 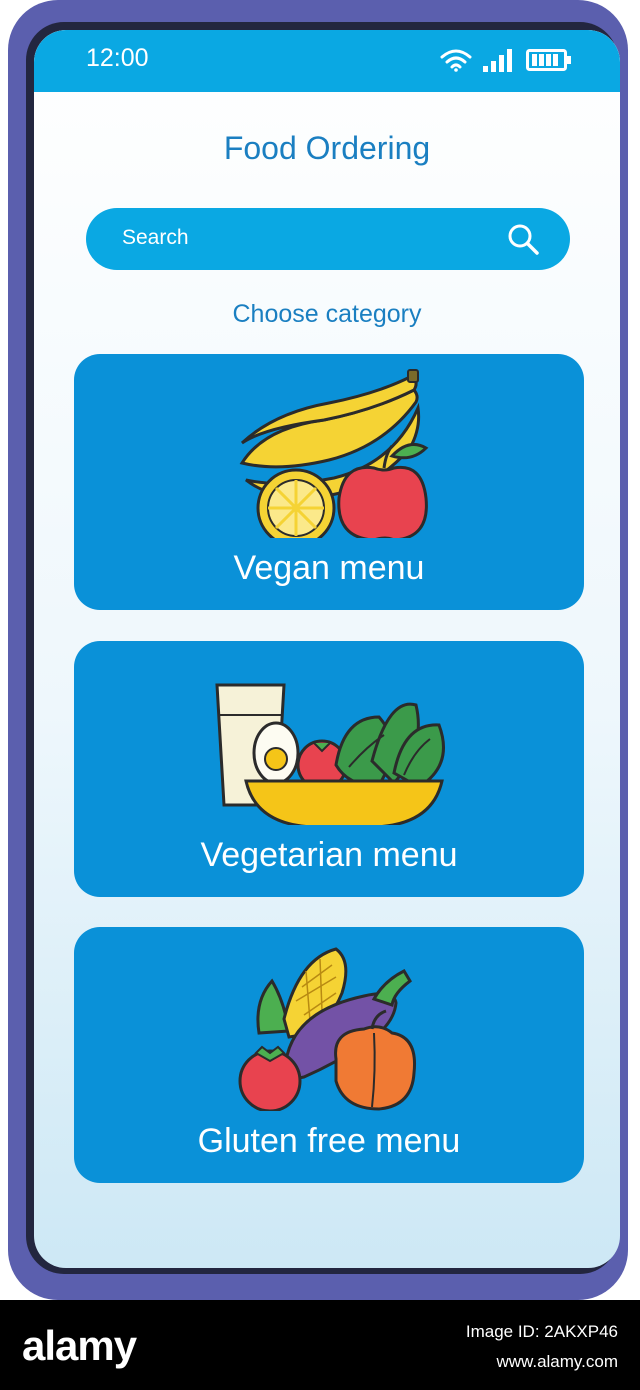 What do you see at coordinates (327, 61) in the screenshot?
I see `status-bar: 12:00` at bounding box center [327, 61].